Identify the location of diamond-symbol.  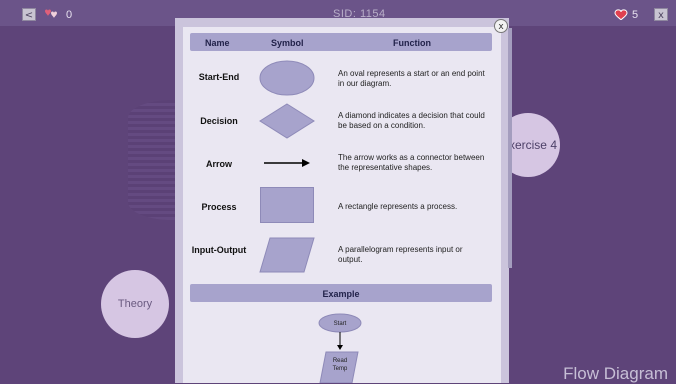
(287, 121).